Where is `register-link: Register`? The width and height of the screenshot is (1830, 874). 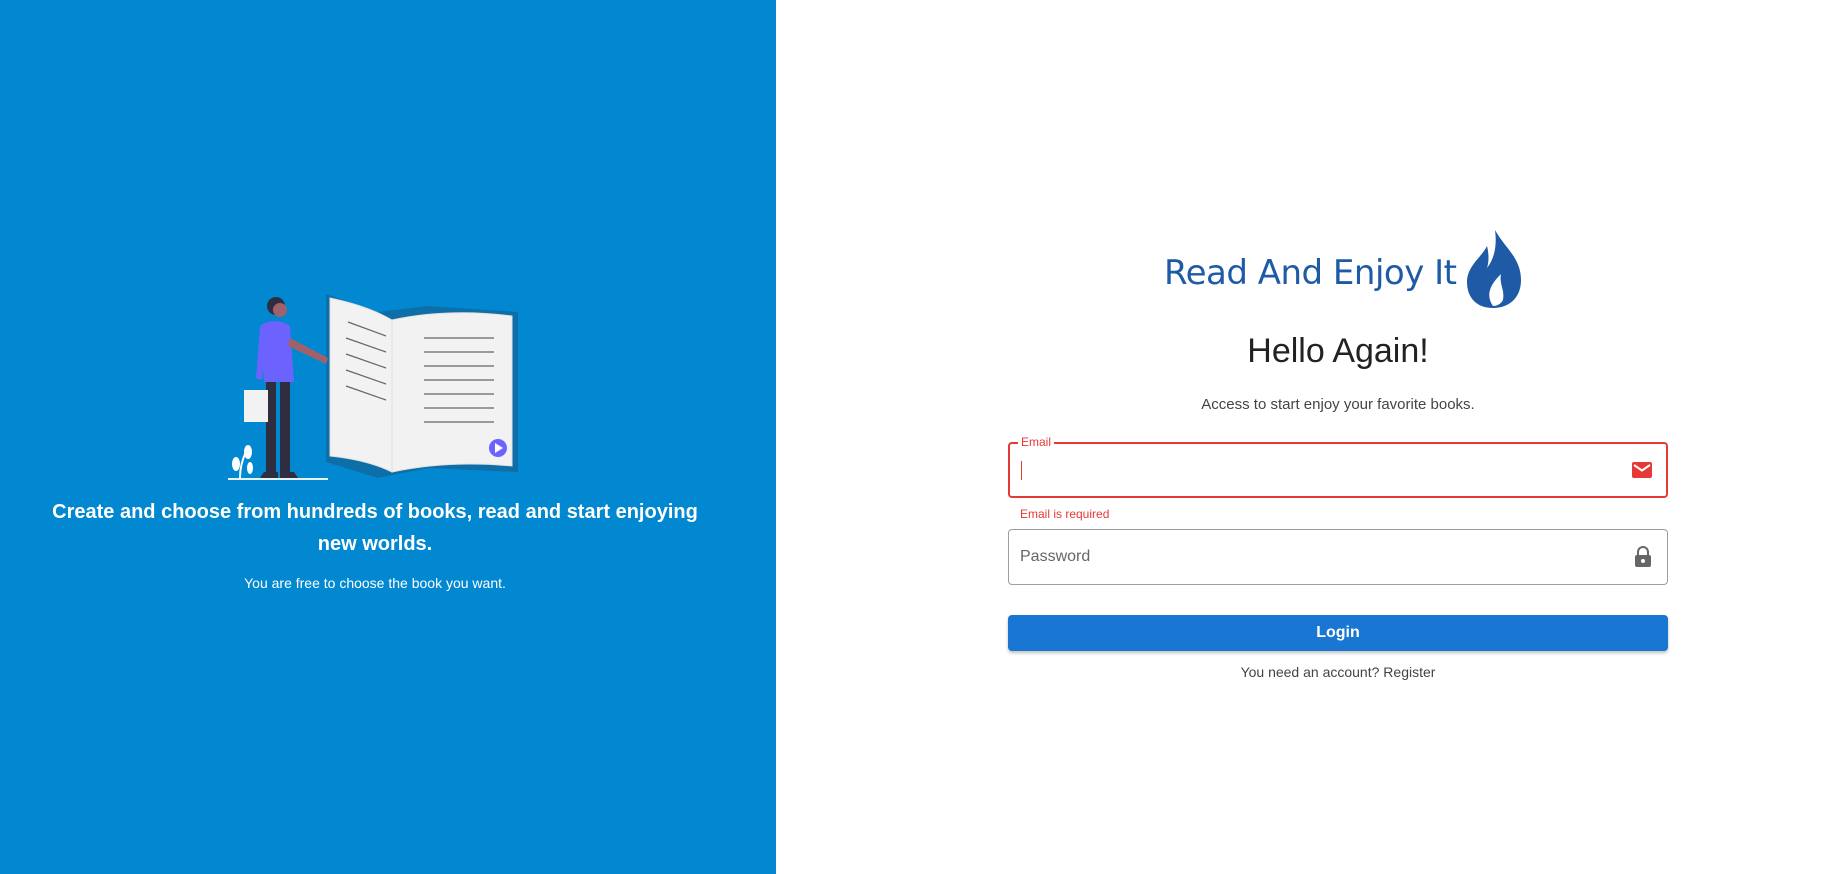
register-link: Register is located at coordinates (1409, 672).